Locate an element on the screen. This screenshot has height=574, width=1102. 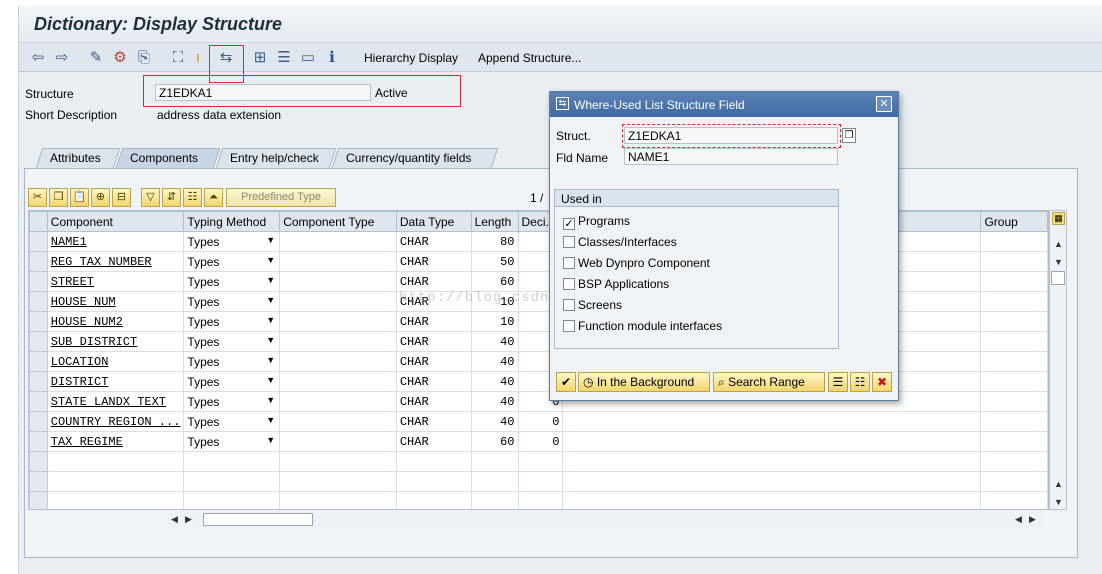
vertical-scrollbar: ▦ ▲ ▼ ▲ ▼ is located at coordinates (1058, 360).